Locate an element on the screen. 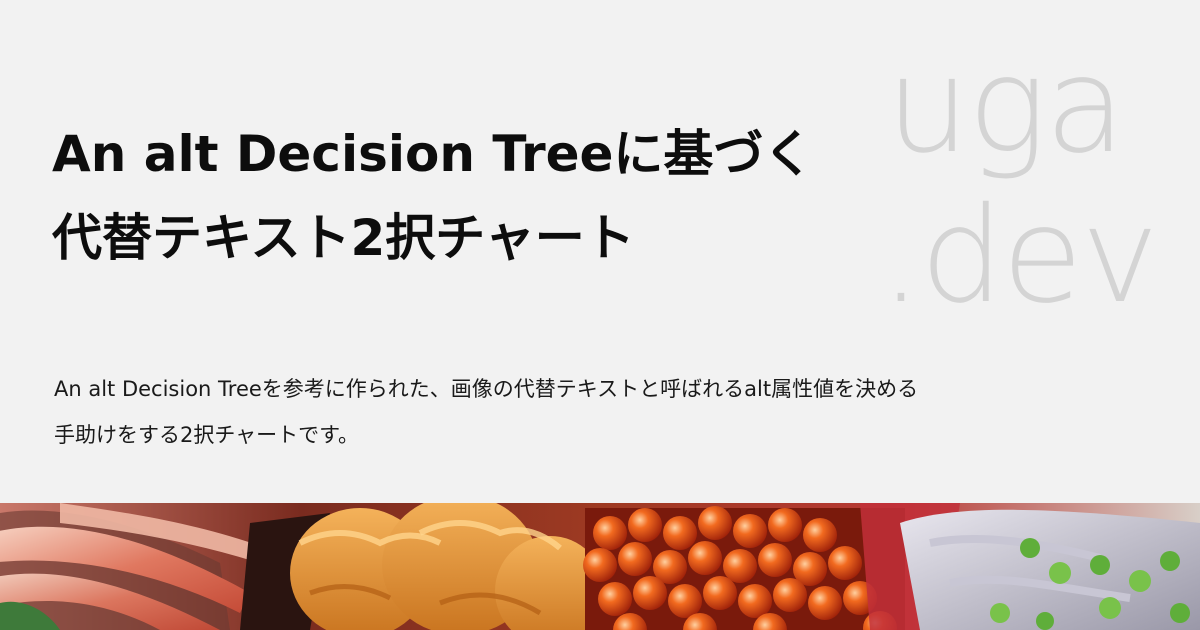 This screenshot has width=1200, height=630. ikura is located at coordinates (744, 568).